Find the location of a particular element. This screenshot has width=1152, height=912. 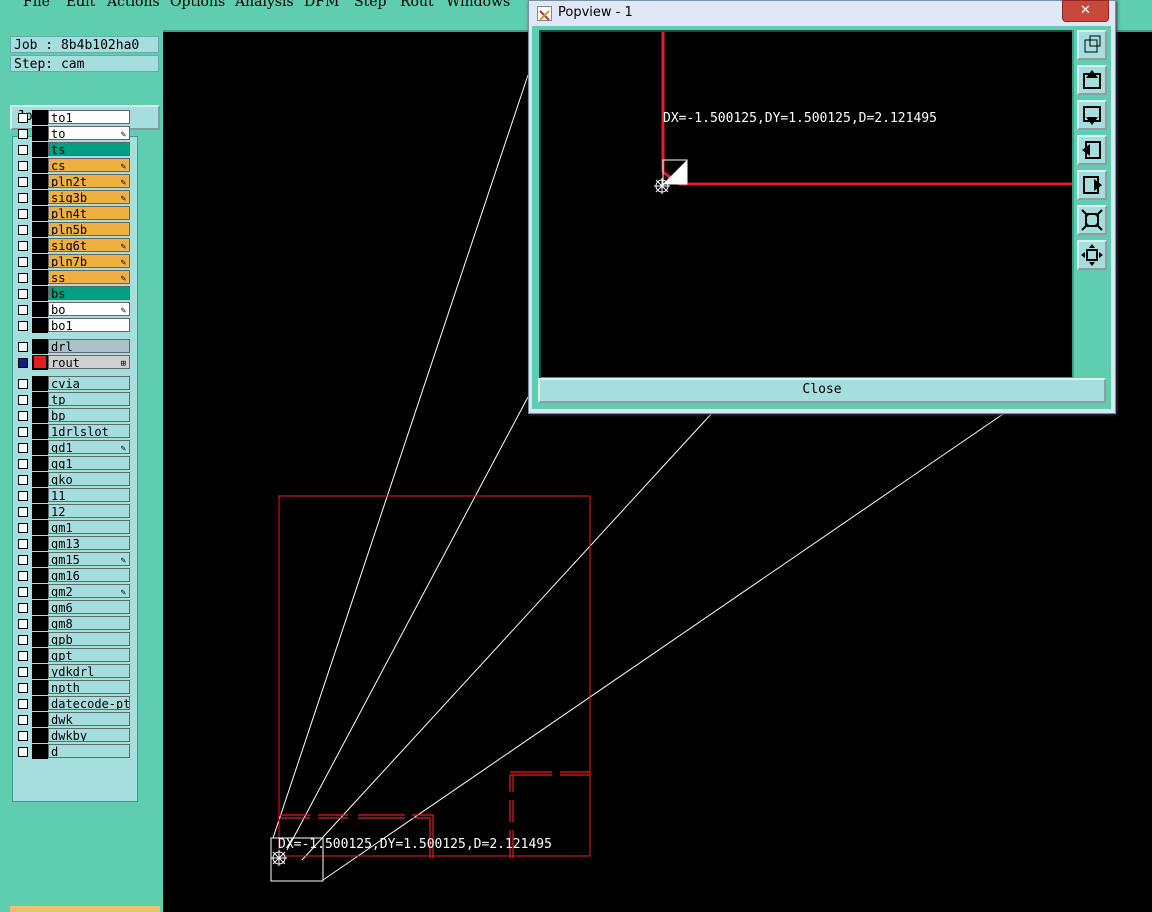

menu-options: Options is located at coordinates (197, 5).